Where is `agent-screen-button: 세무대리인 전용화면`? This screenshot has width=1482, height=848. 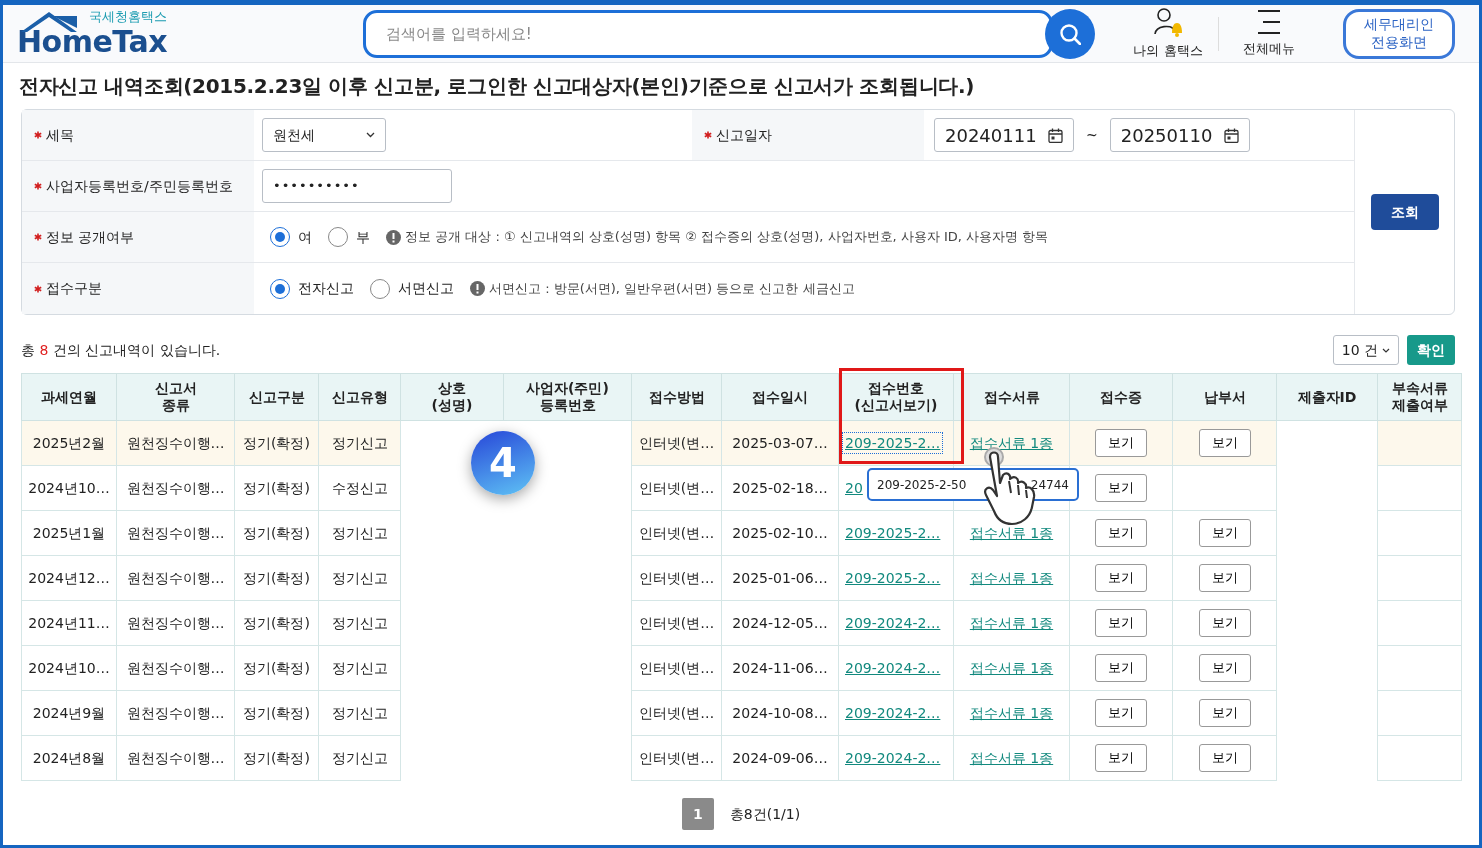
agent-screen-button: 세무대리인 전용화면 is located at coordinates (1399, 33).